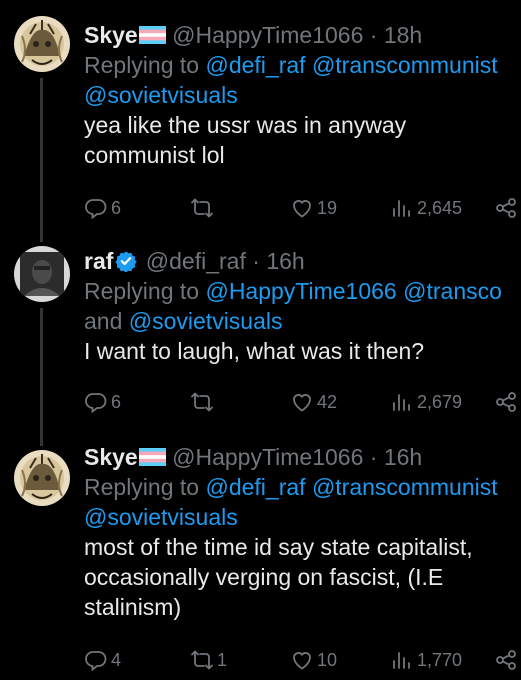  What do you see at coordinates (116, 659) in the screenshot?
I see `reply-count: 4` at bounding box center [116, 659].